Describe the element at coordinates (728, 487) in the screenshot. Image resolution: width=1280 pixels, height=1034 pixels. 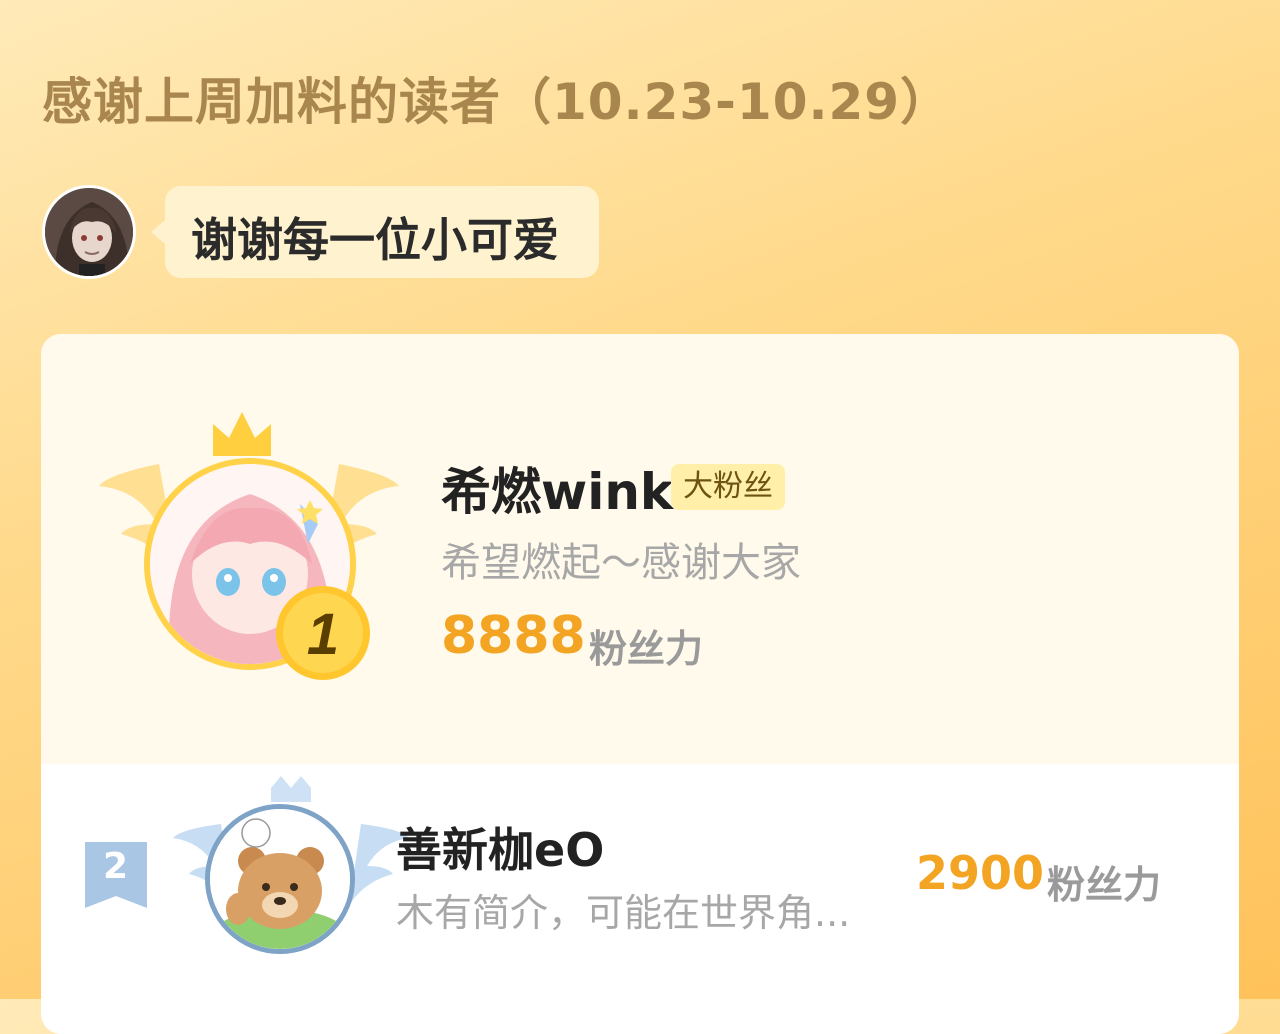
I see `fan-level-badge: 大粉丝` at that location.